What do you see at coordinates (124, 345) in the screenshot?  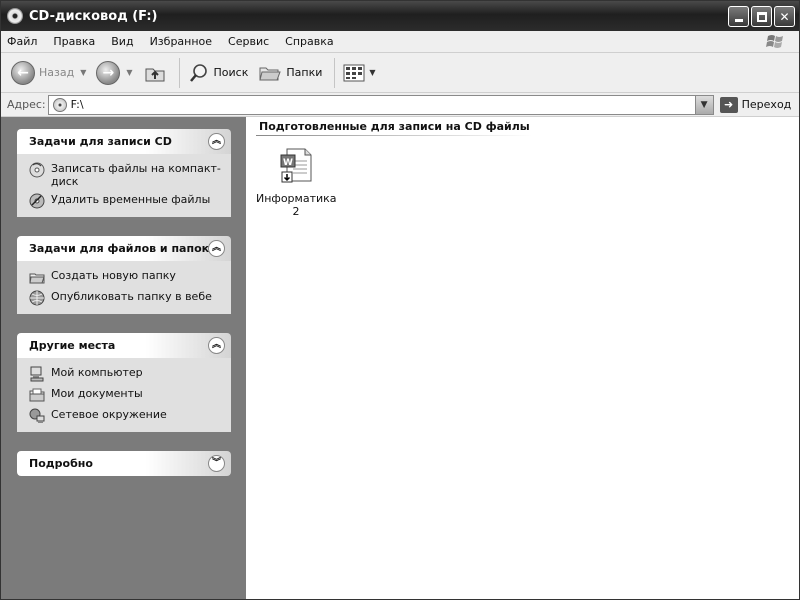 I see `other-places-header: Другие места ︽` at bounding box center [124, 345].